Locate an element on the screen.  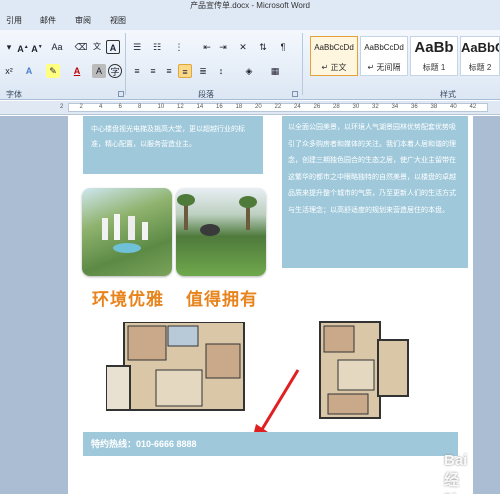
headline-worth-owning: 值得拥有 is located at coordinates (222, 299).